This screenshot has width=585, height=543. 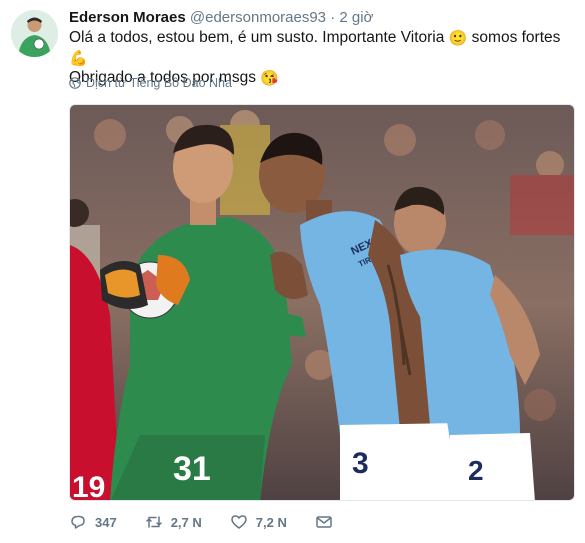 What do you see at coordinates (78, 58) in the screenshot?
I see `muscle-emoji: 💪` at bounding box center [78, 58].